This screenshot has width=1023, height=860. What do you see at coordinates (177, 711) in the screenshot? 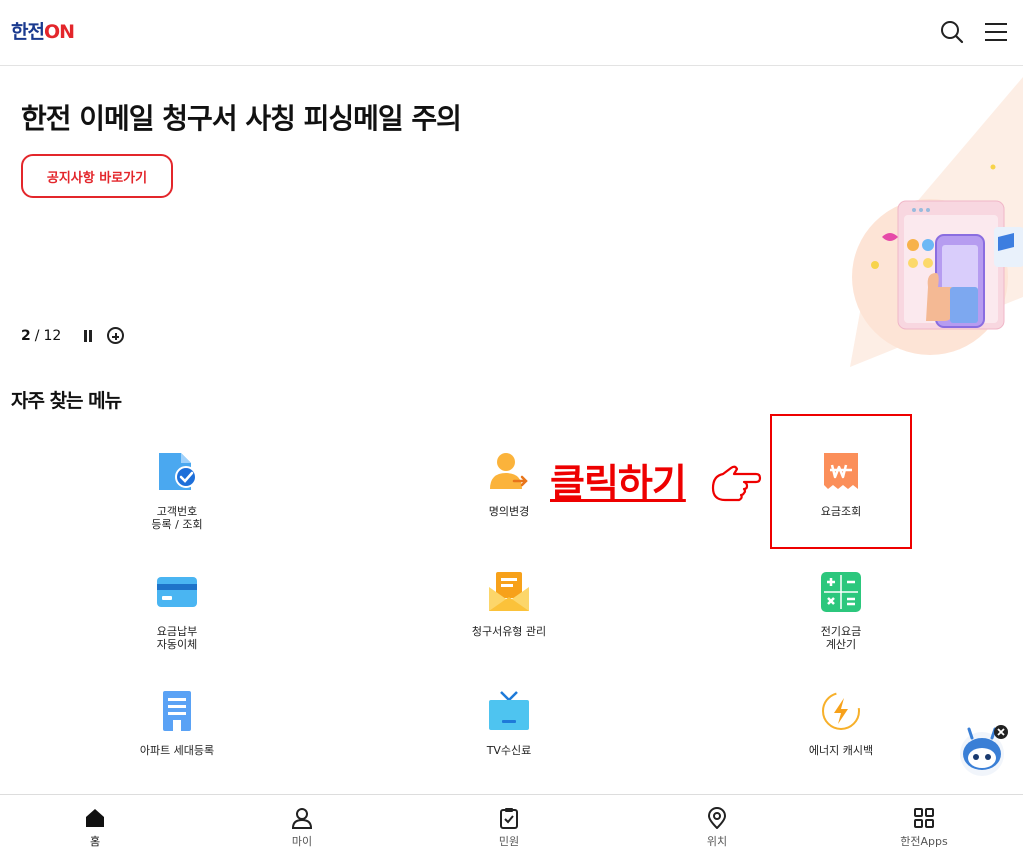
I see `apartment-icon` at bounding box center [177, 711].